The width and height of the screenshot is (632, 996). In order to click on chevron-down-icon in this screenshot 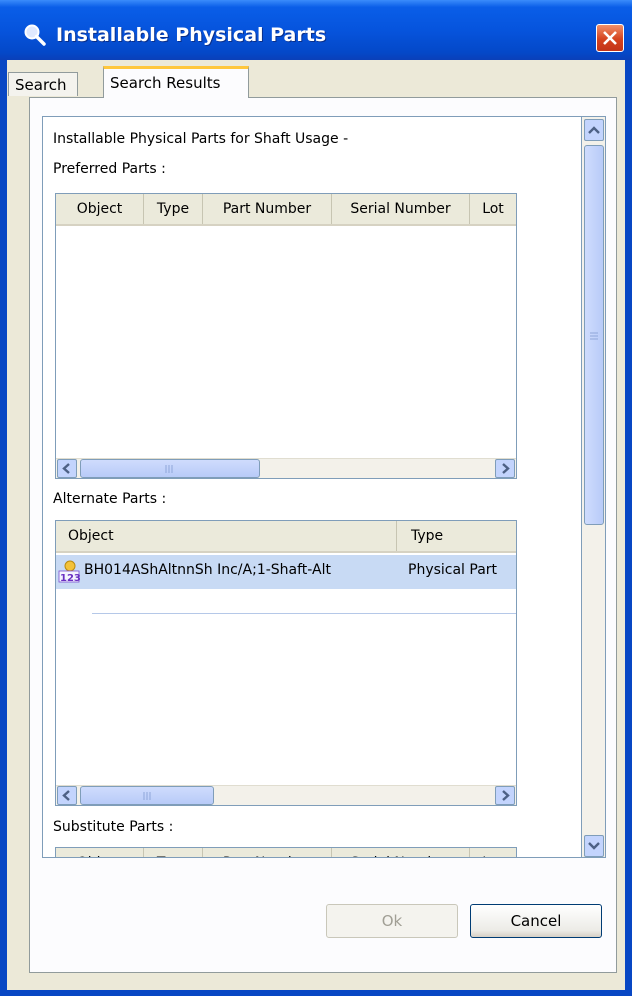, I will do `click(594, 846)`.